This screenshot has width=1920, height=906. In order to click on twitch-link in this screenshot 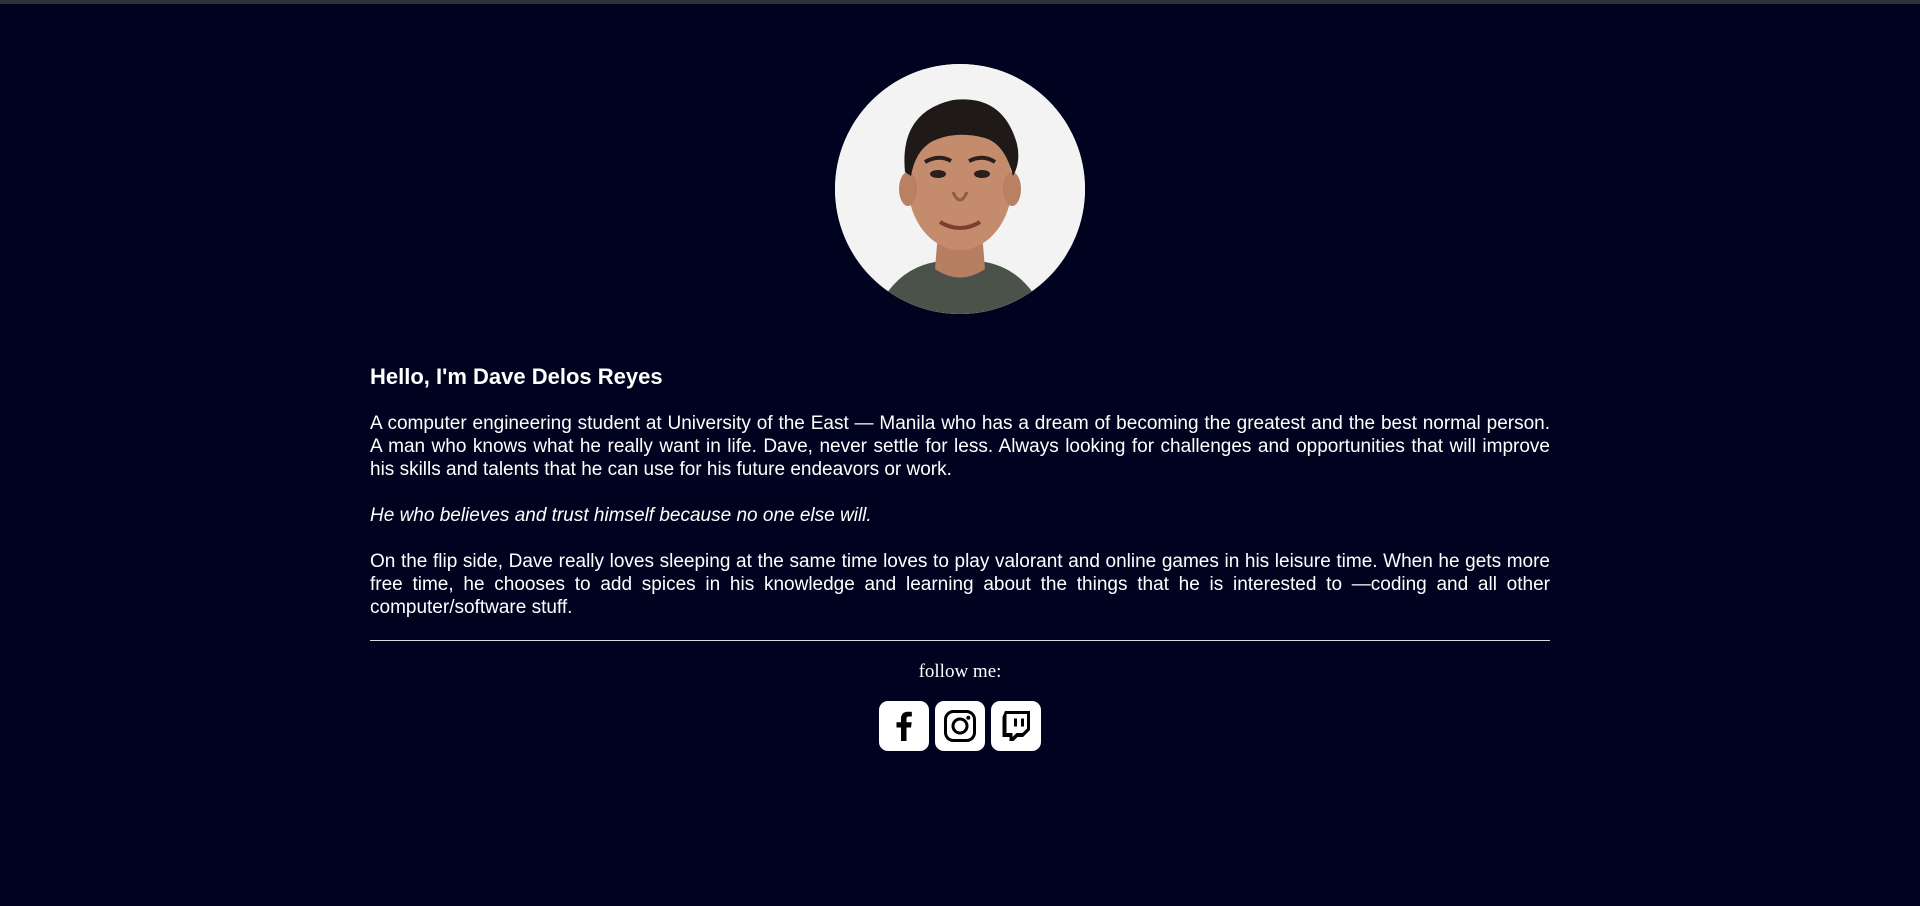, I will do `click(1016, 726)`.